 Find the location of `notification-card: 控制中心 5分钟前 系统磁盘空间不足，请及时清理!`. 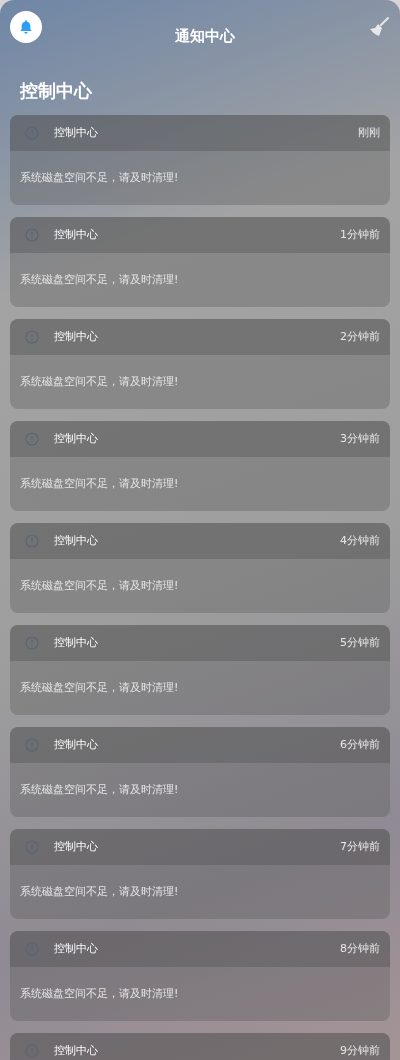

notification-card: 控制中心 5分钟前 系统磁盘空间不足，请及时清理! is located at coordinates (200, 670).